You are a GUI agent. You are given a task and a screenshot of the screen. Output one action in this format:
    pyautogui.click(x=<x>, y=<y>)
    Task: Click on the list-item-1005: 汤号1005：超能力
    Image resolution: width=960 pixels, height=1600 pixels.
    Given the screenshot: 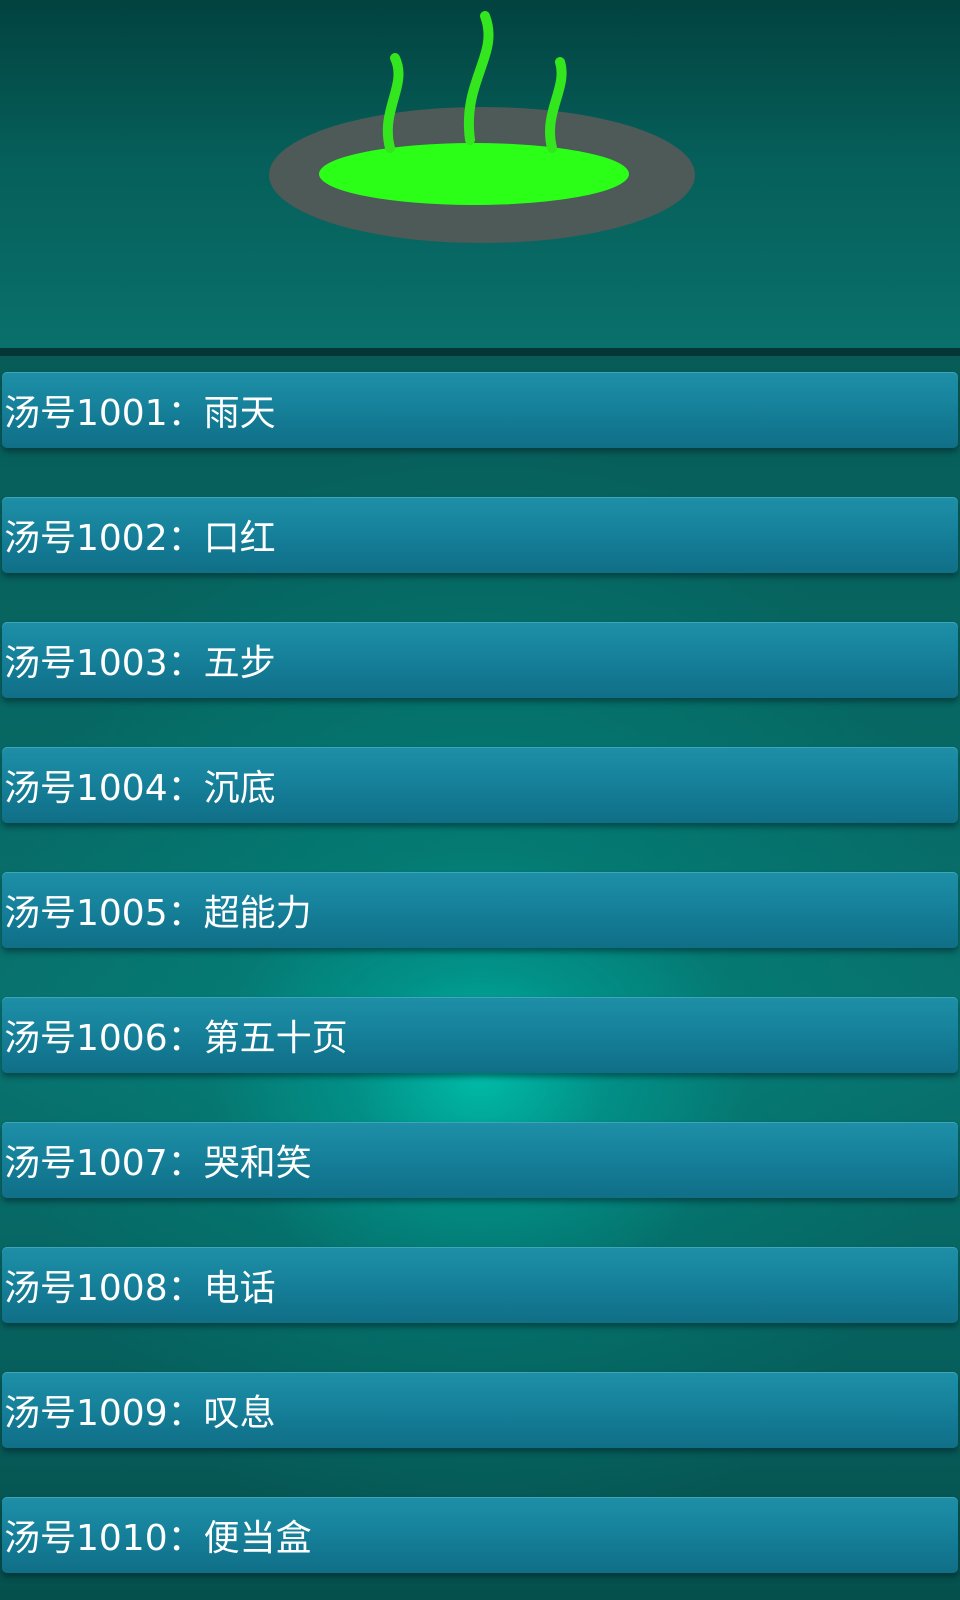 What is the action you would take?
    pyautogui.click(x=480, y=910)
    